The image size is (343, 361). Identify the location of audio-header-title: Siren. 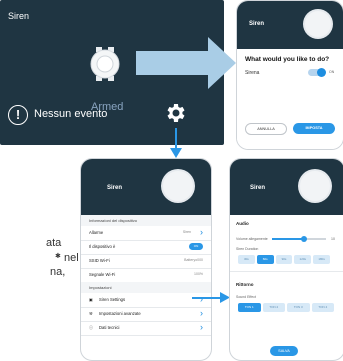
(258, 188).